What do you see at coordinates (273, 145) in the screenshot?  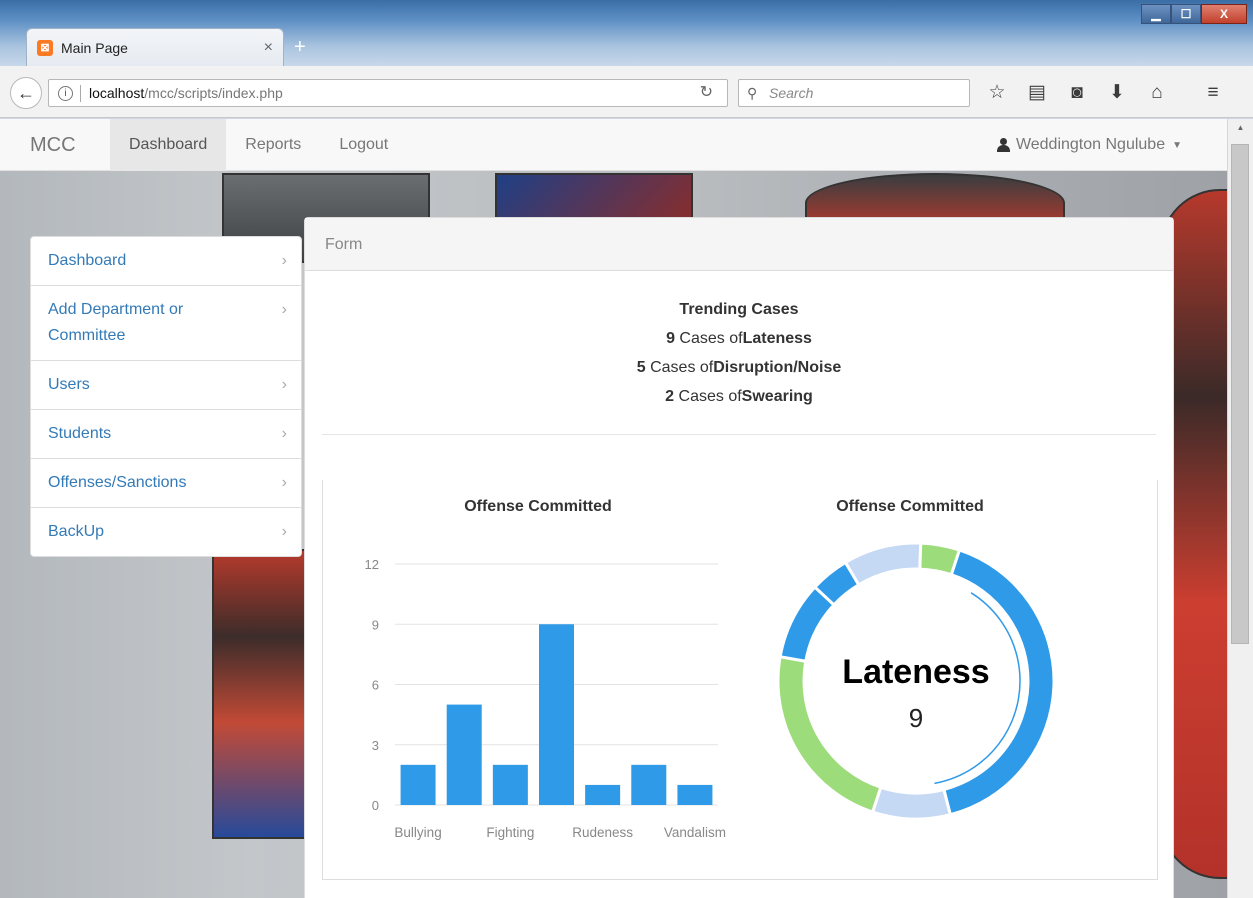 I see `nav-reports: Reports` at bounding box center [273, 145].